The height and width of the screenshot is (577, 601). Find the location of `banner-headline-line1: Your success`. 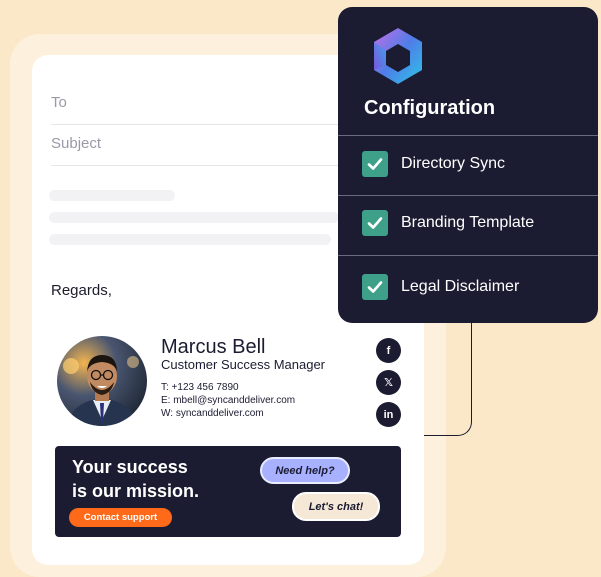

banner-headline-line1: Your success is located at coordinates (130, 467).